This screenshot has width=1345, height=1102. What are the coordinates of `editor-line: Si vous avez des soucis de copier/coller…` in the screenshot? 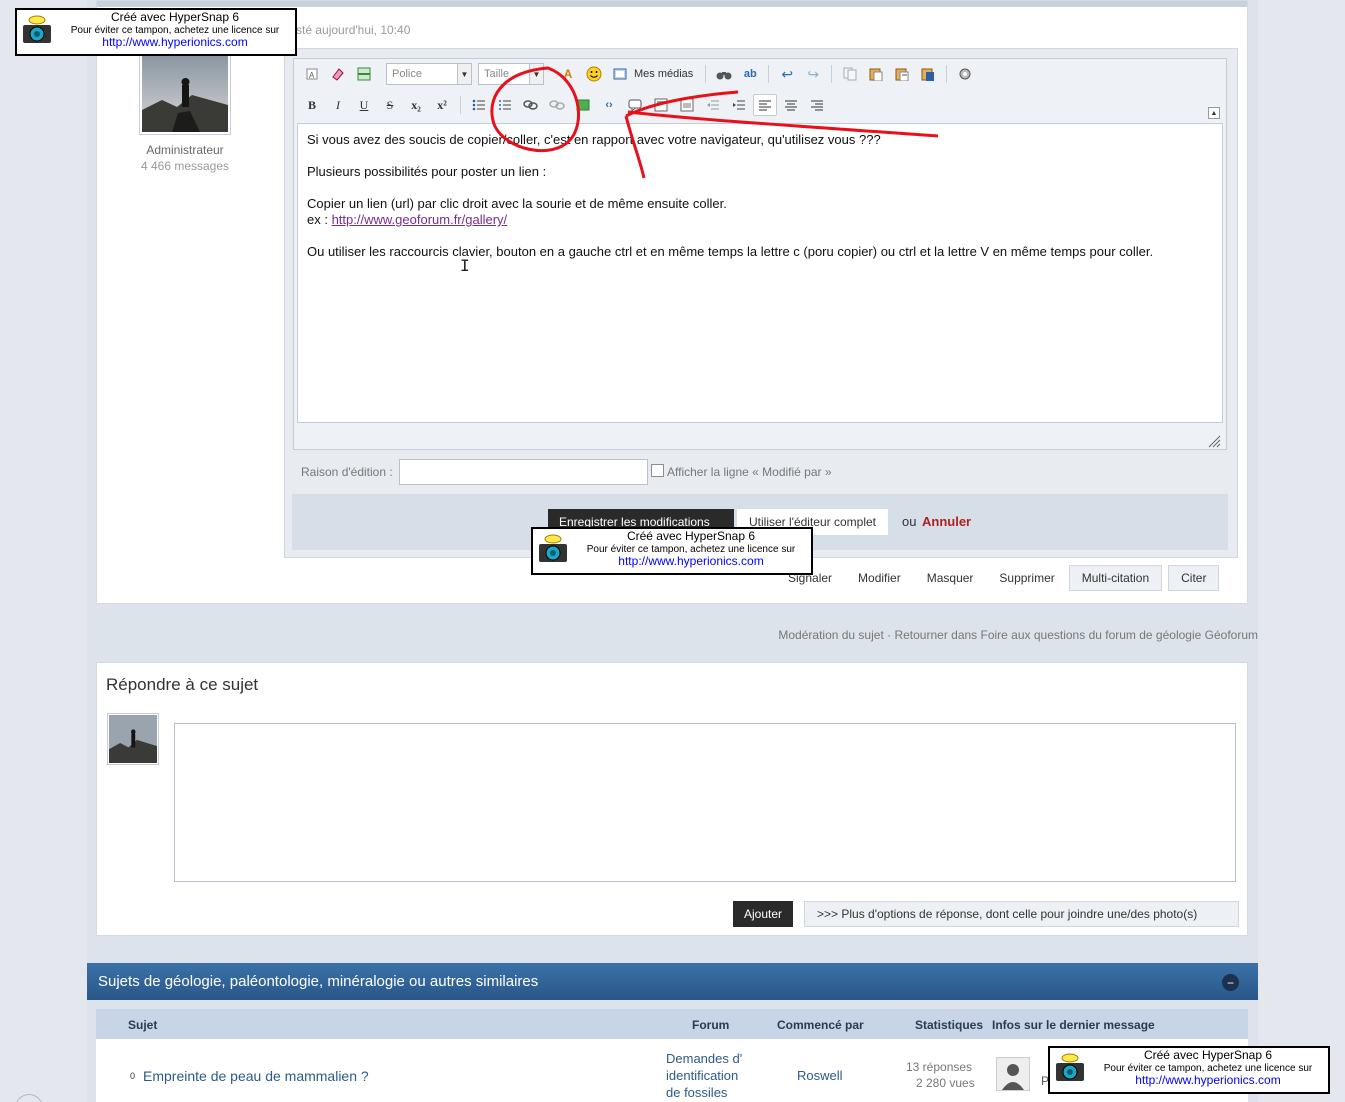 It's located at (594, 139).